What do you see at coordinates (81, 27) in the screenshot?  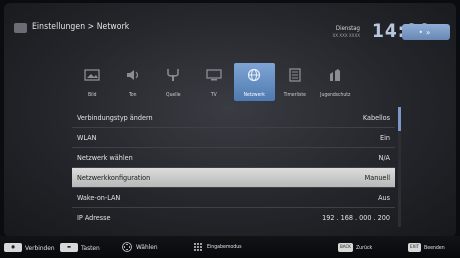 I see `breadcrumb: Einstellungen > Network` at bounding box center [81, 27].